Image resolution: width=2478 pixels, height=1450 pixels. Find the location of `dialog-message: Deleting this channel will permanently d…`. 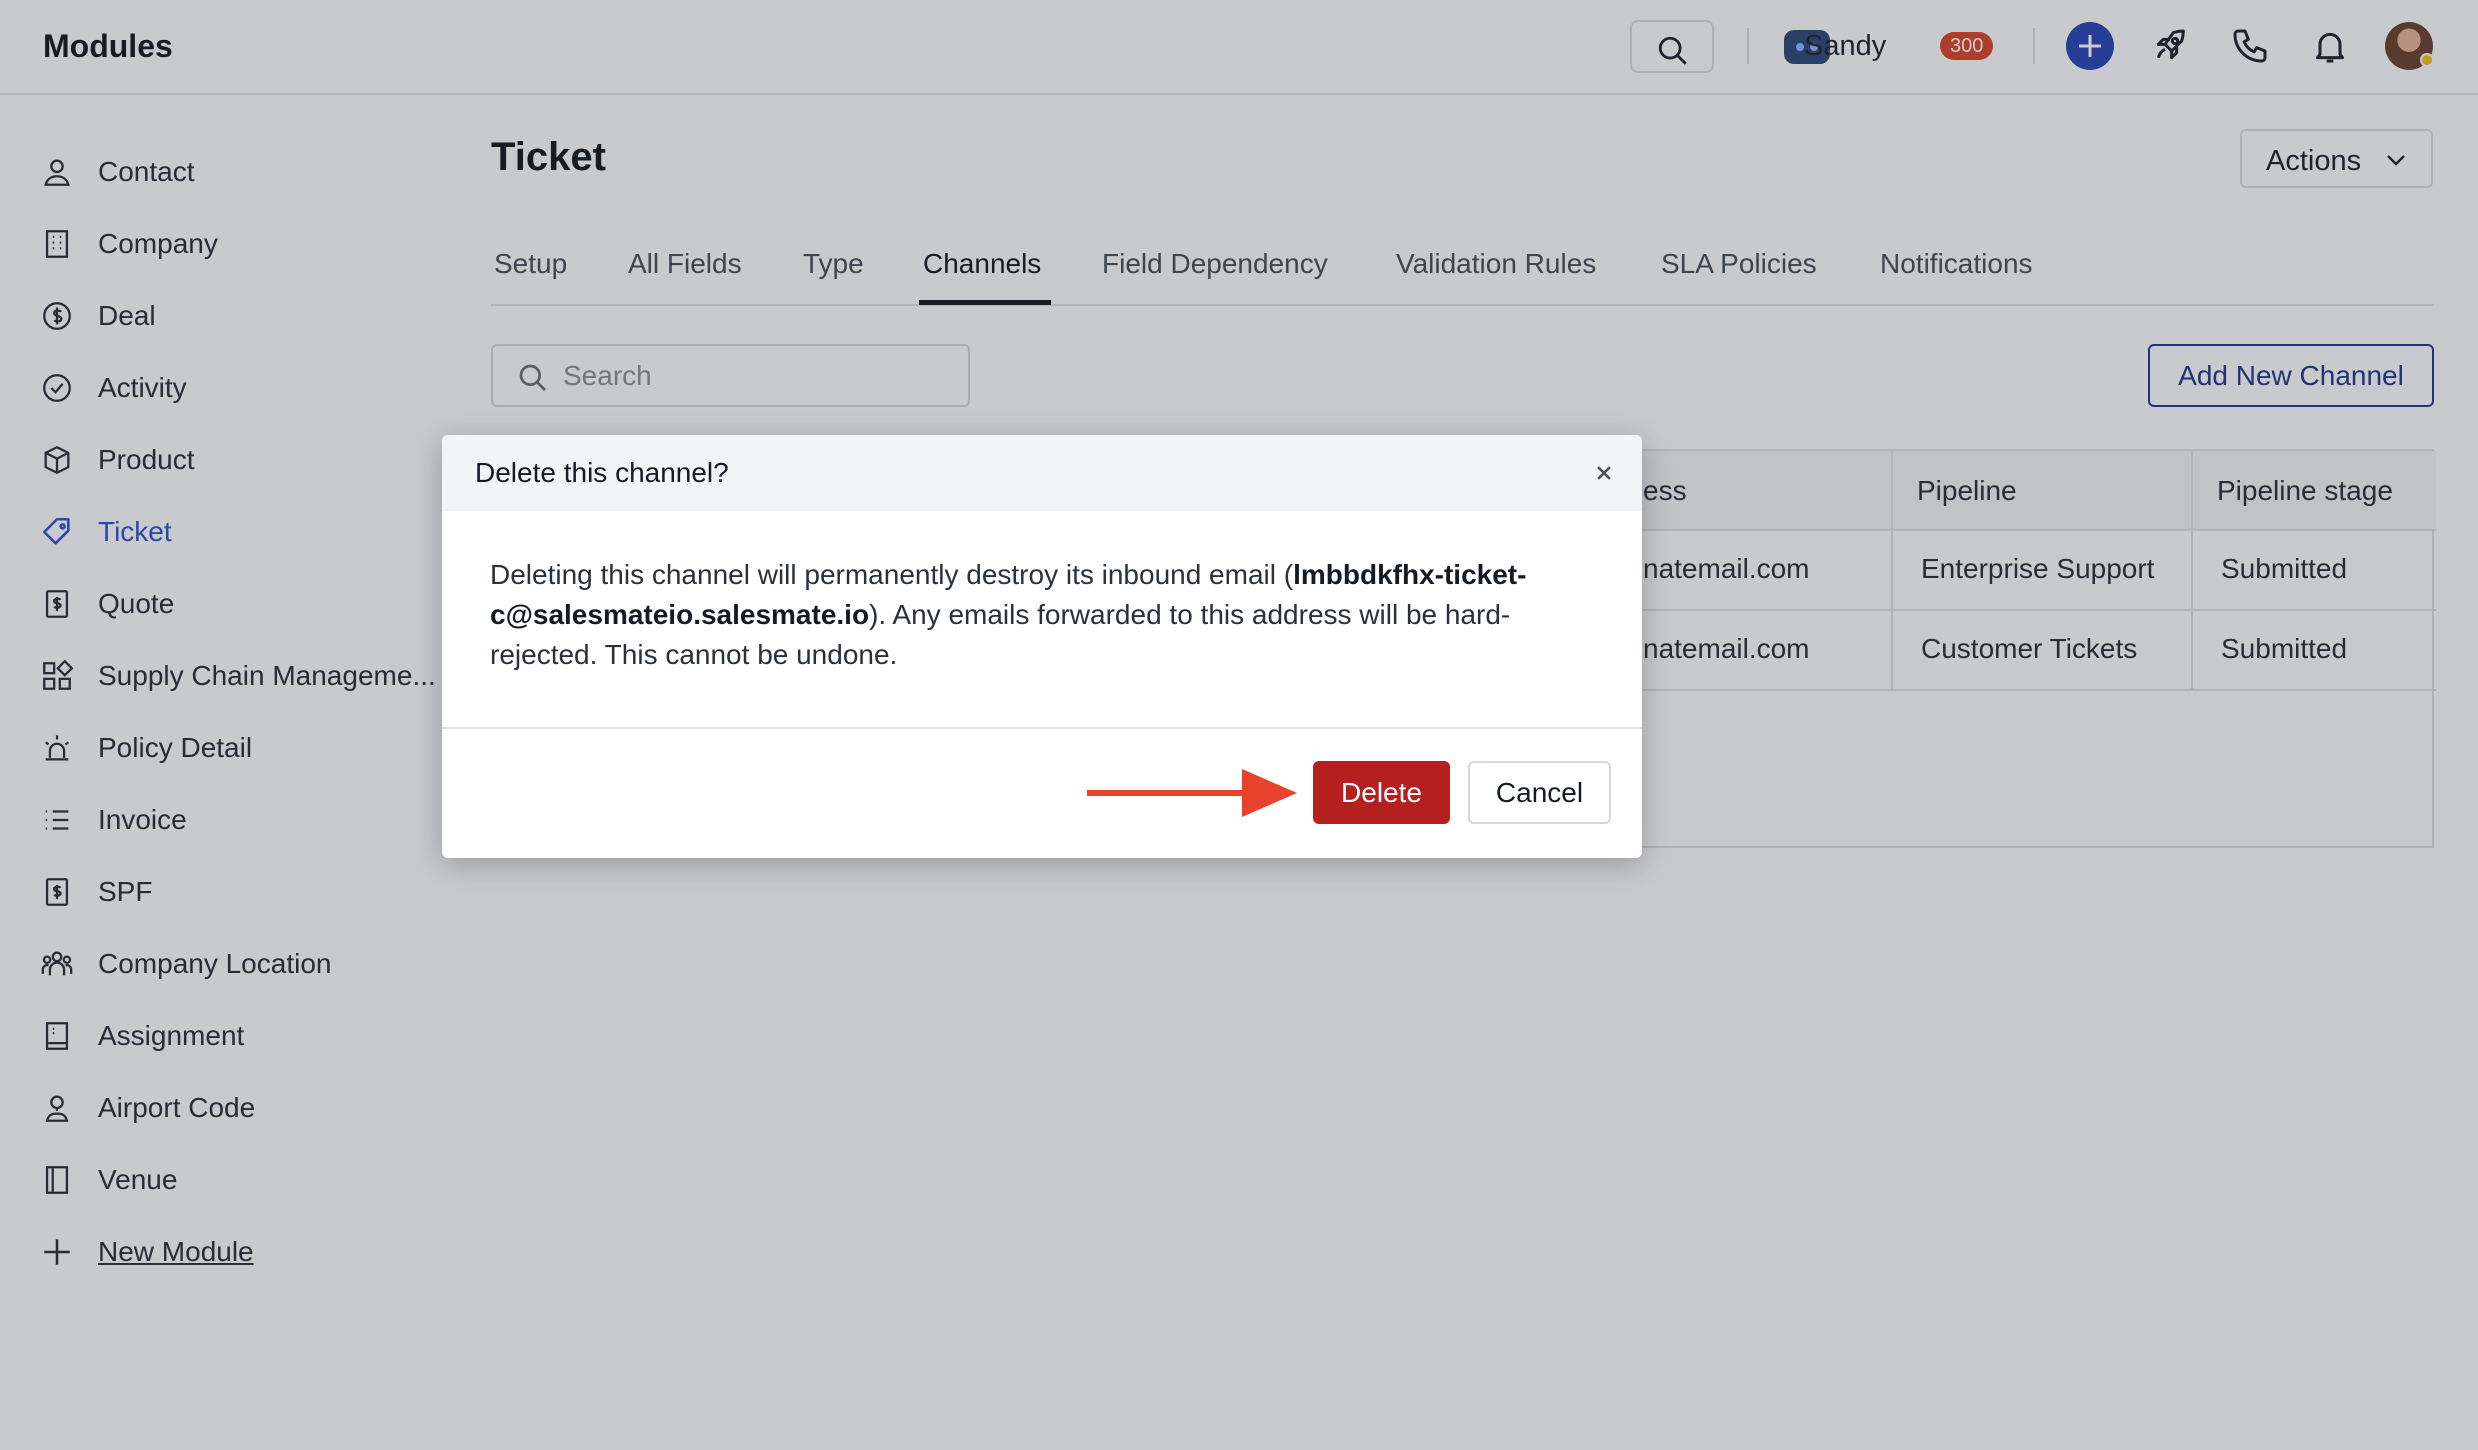

dialog-message: Deleting this channel will permanently d… is located at coordinates (1045, 615).